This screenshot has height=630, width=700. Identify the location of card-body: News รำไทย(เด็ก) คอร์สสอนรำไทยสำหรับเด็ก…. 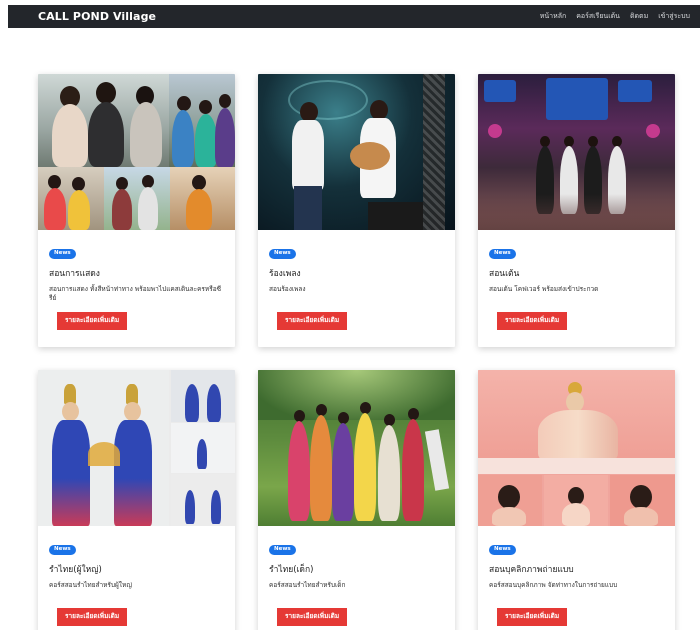
(356, 578).